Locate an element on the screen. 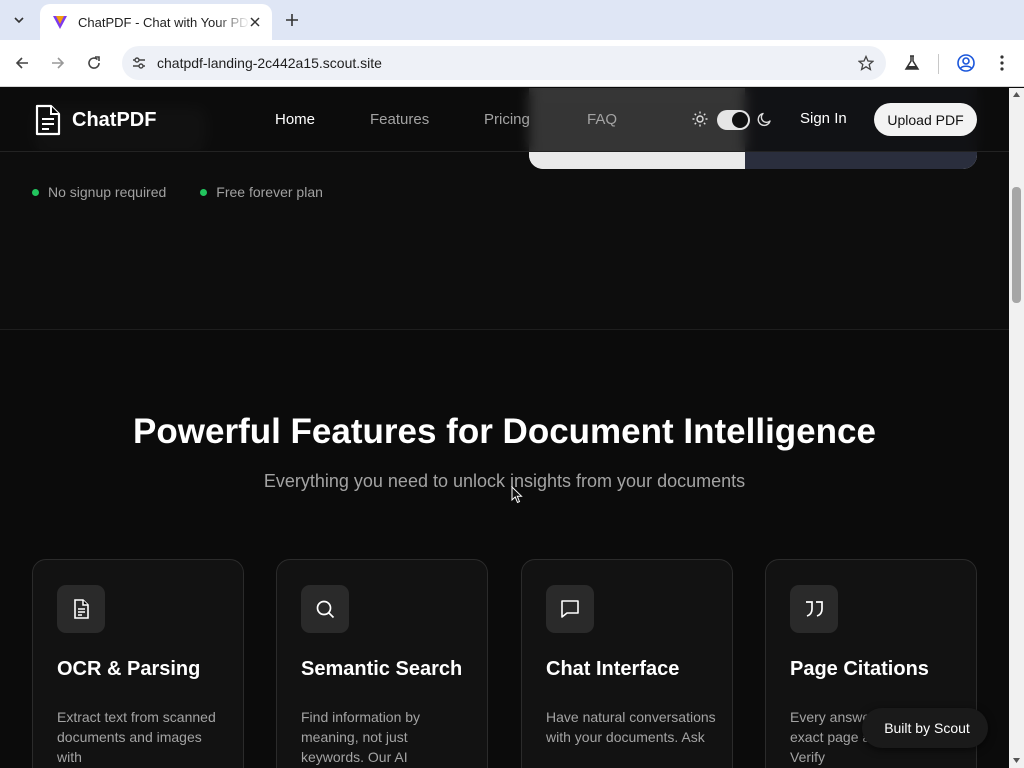 Image resolution: width=1024 pixels, height=768 pixels. star-icon is located at coordinates (866, 63).